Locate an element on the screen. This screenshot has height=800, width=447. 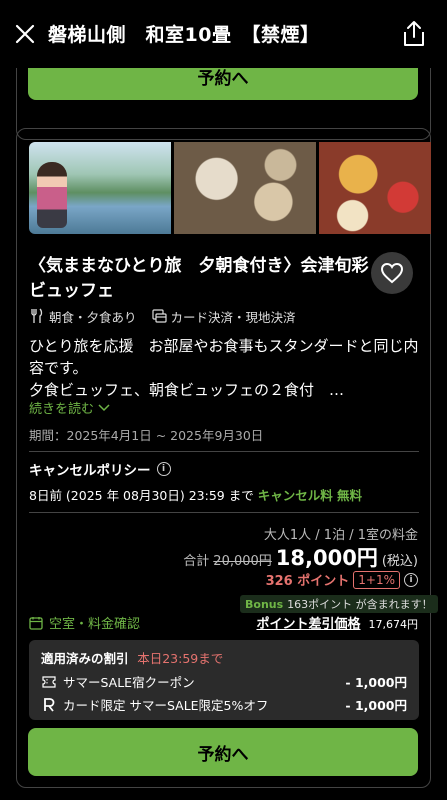
discount-label: カード限定 サマーSALE限定5%オフ is located at coordinates (166, 705).